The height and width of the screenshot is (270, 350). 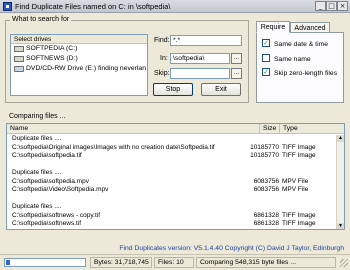 I want to click on column-header-name: Name, so click(x=133, y=129).